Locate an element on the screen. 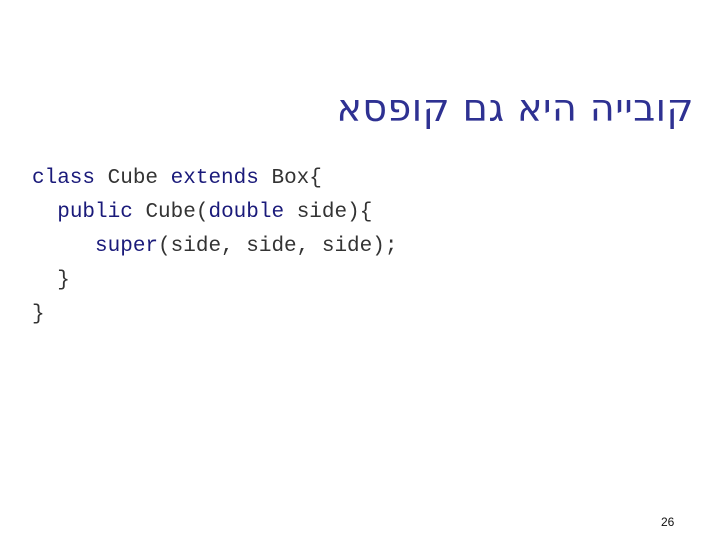 This screenshot has width=720, height=540. code-keyword: class is located at coordinates (64, 178).